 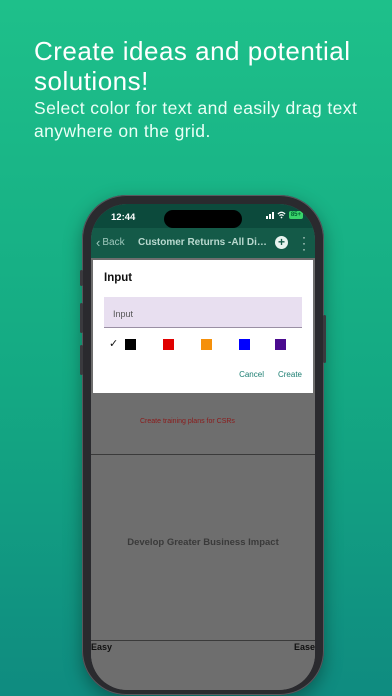 What do you see at coordinates (98, 242) in the screenshot?
I see `chevron-left-icon: ‹` at bounding box center [98, 242].